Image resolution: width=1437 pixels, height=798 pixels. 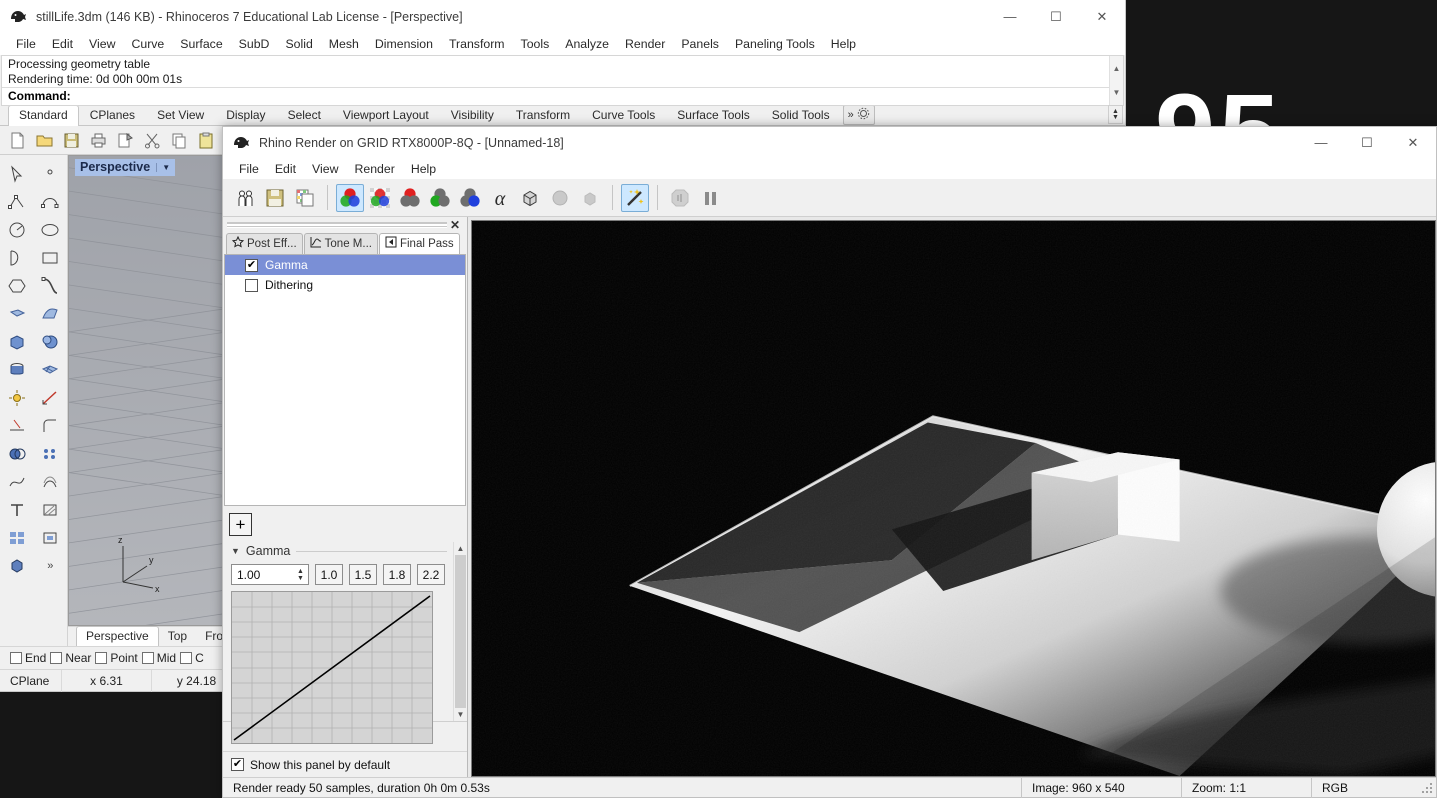 What do you see at coordinates (17, 370) in the screenshot?
I see `cylinder-icon` at bounding box center [17, 370].